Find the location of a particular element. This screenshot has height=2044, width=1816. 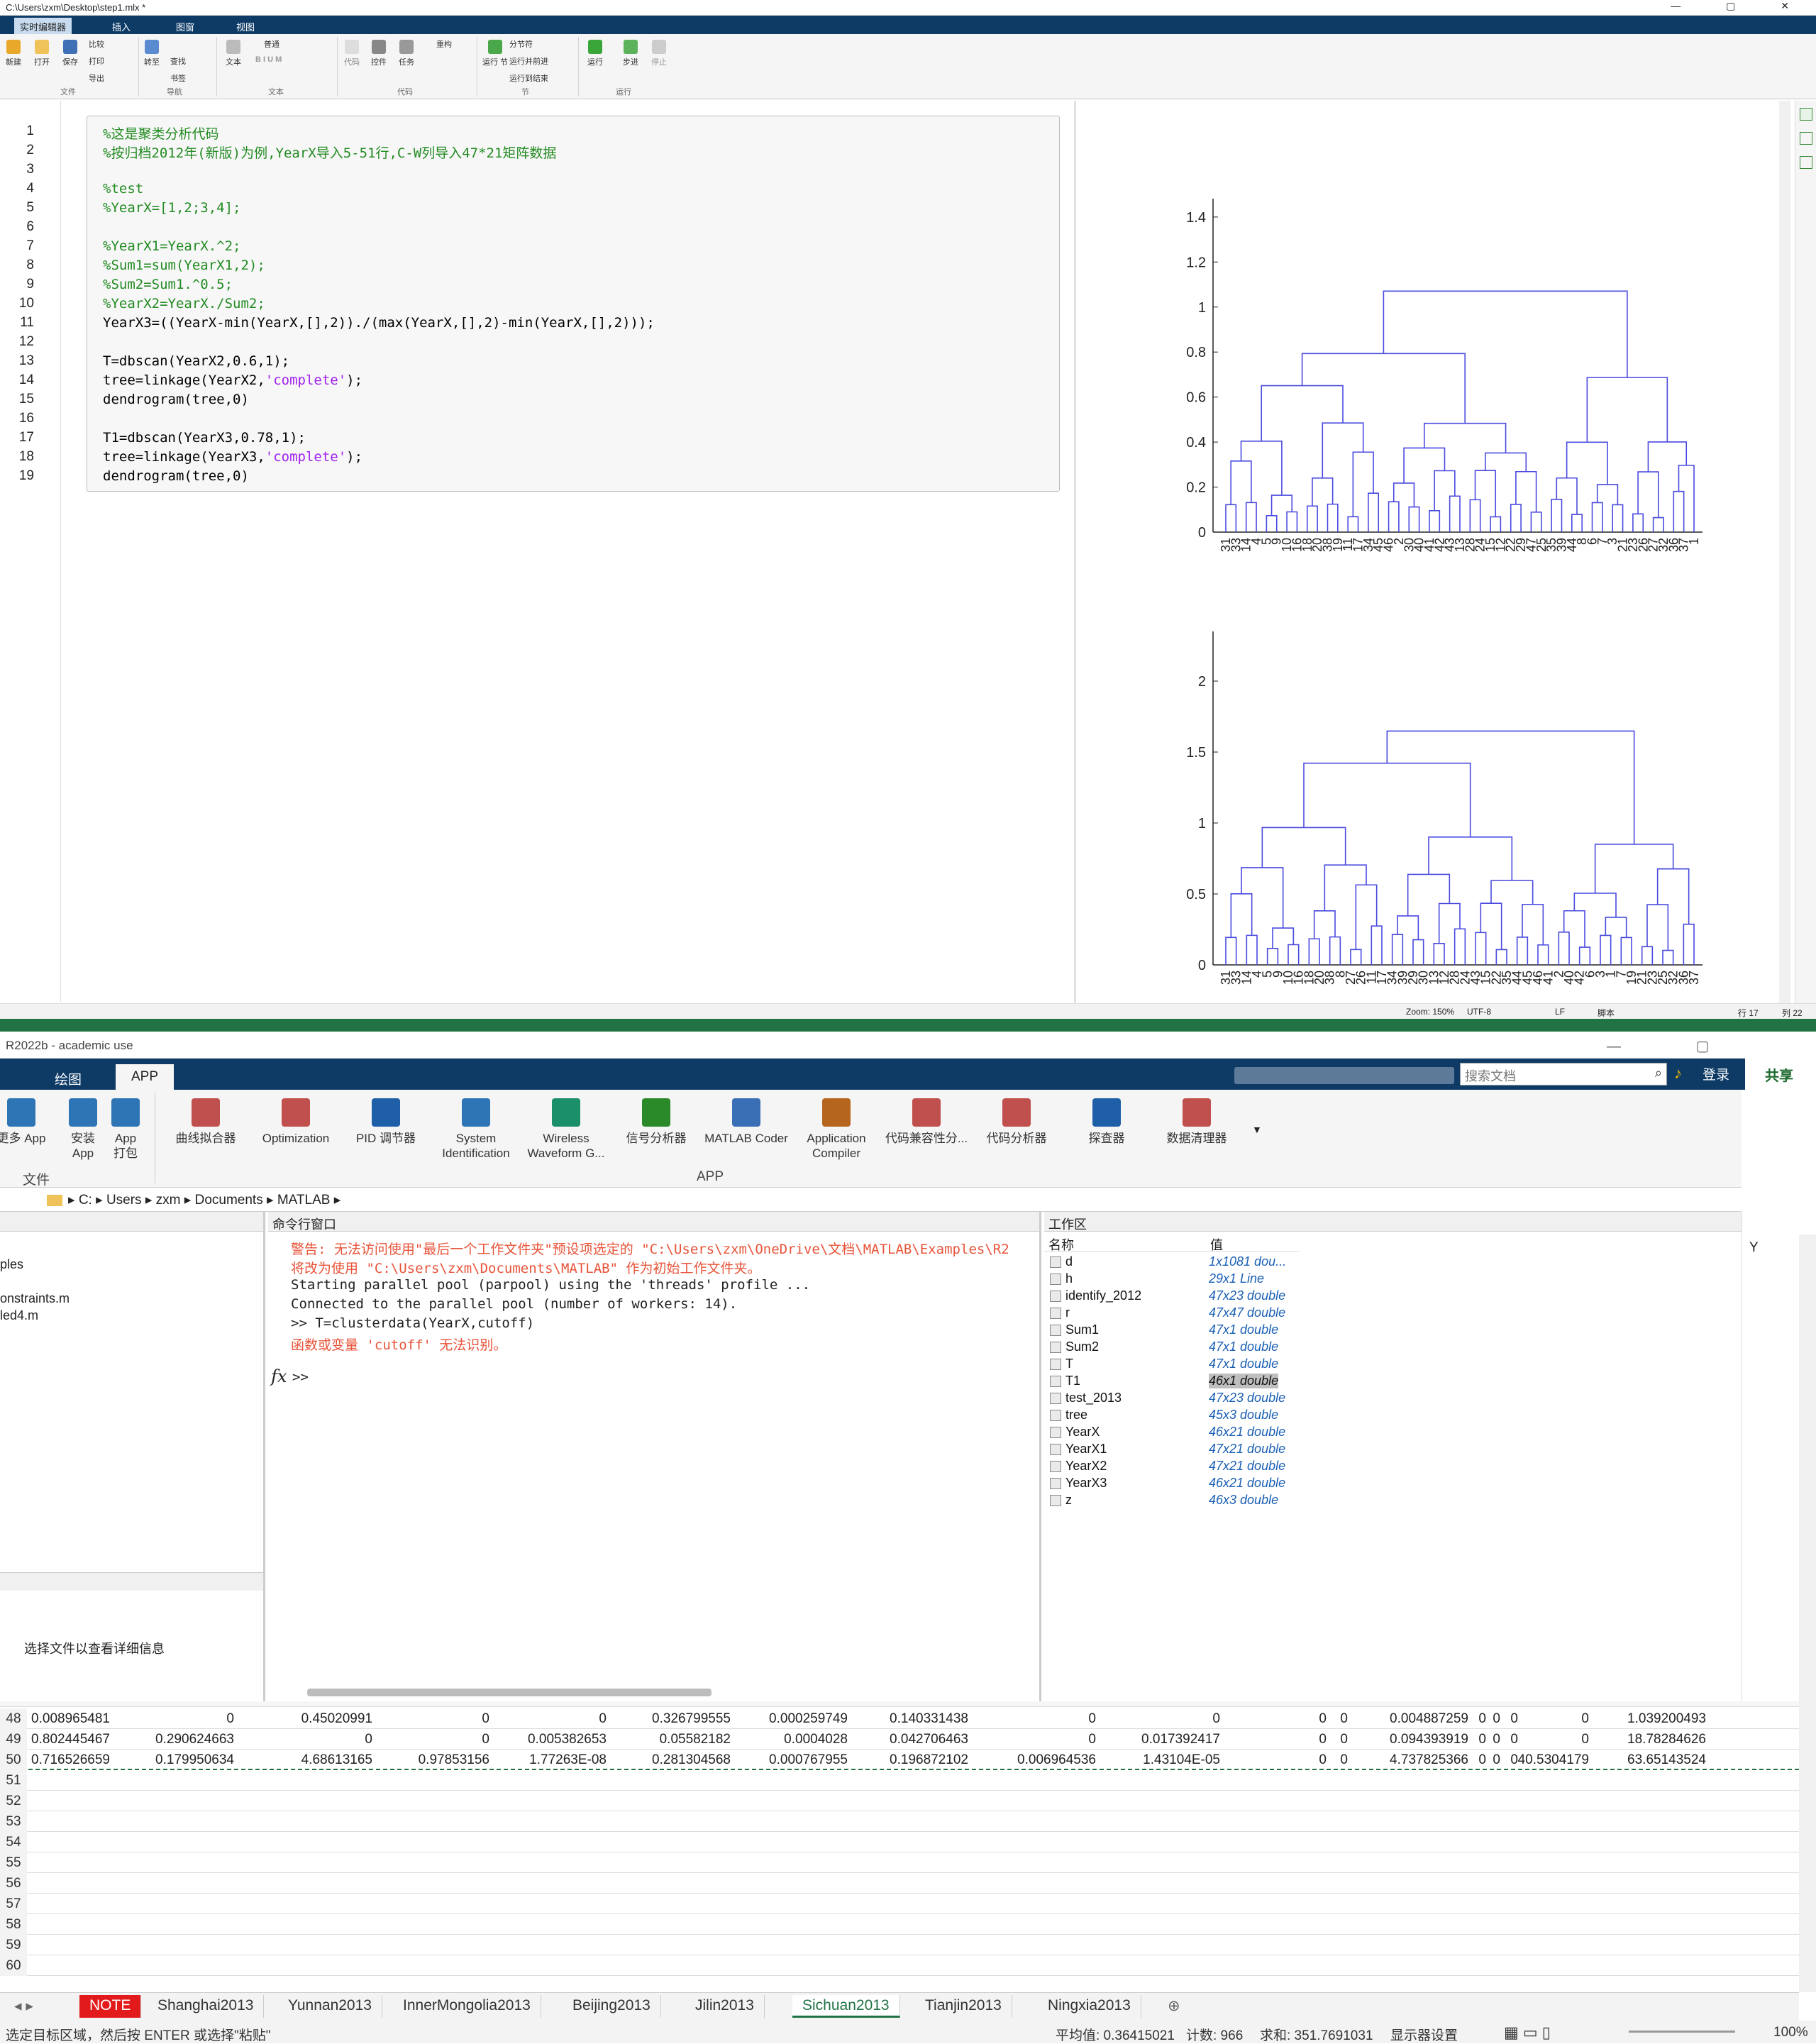

code-line: tree=linkage(YearX3,'complete'); is located at coordinates (232, 457).